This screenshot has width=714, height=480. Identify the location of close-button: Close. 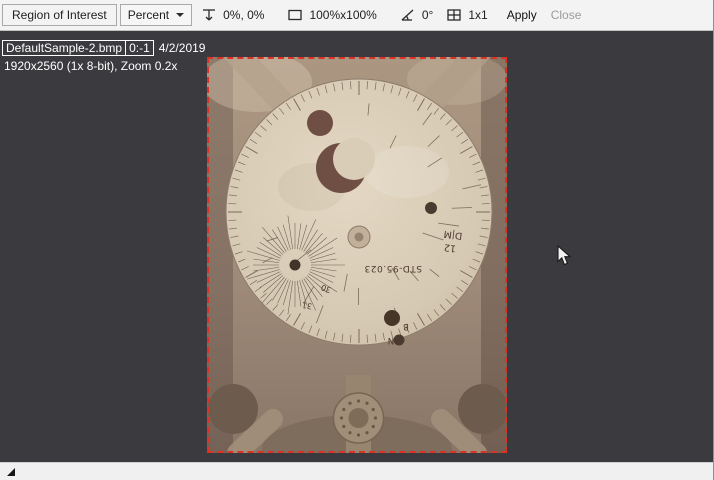
(566, 15).